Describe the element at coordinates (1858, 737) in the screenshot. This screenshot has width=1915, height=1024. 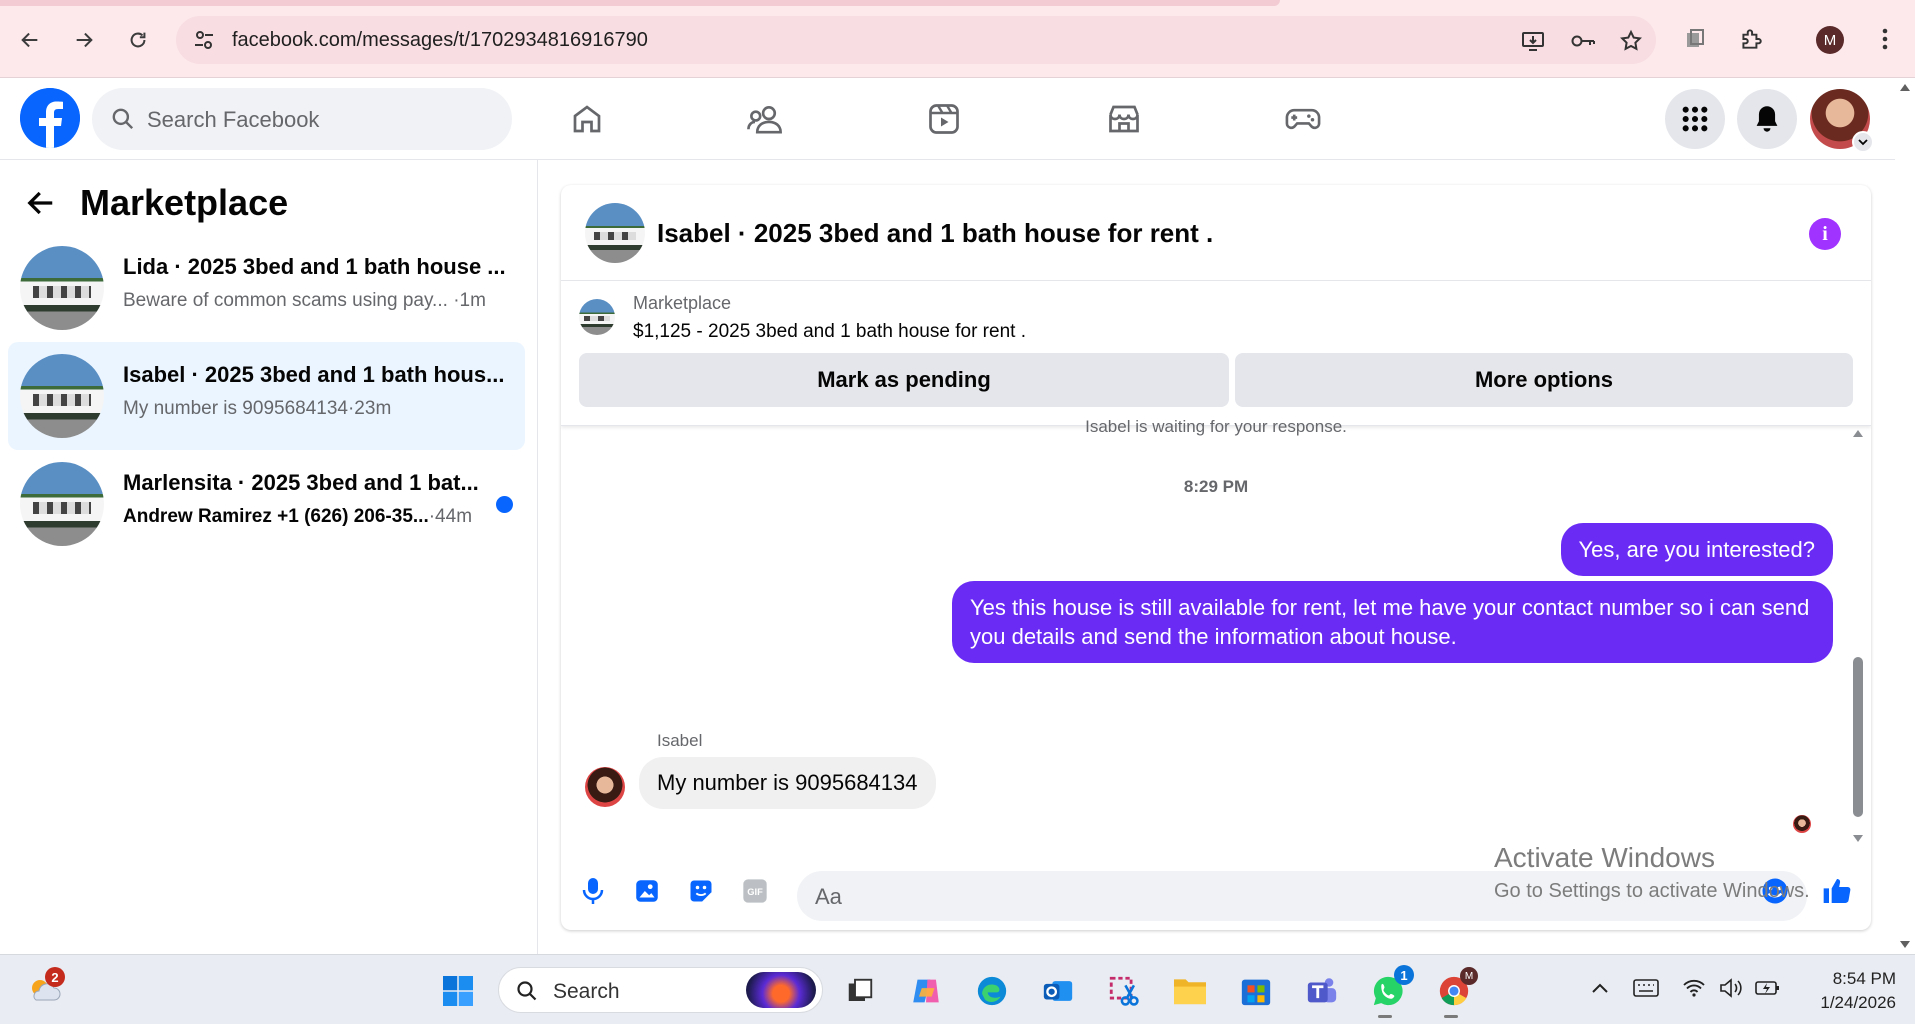
I see `scrollbar-thumb` at that location.